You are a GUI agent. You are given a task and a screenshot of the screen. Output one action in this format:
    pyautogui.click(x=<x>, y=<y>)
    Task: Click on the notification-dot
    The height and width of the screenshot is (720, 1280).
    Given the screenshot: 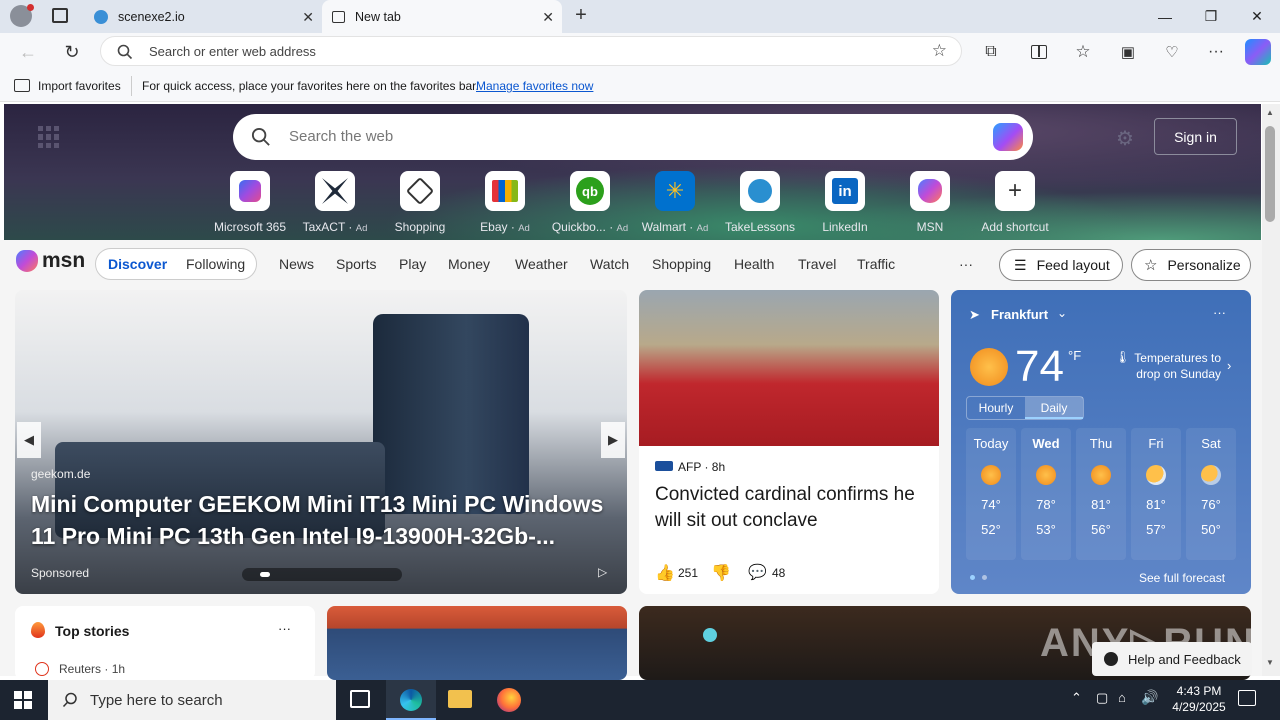 What is the action you would take?
    pyautogui.click(x=30, y=7)
    